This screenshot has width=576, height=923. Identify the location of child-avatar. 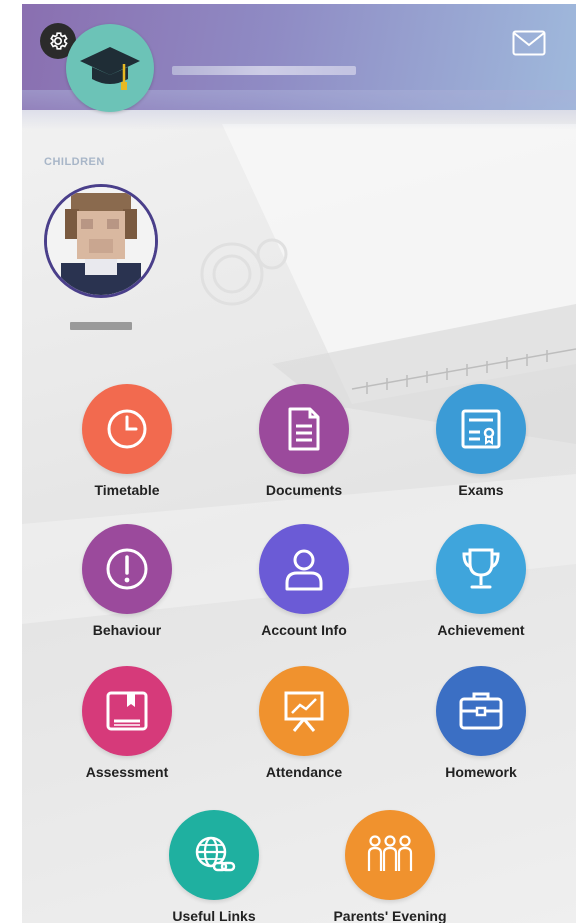
(101, 241).